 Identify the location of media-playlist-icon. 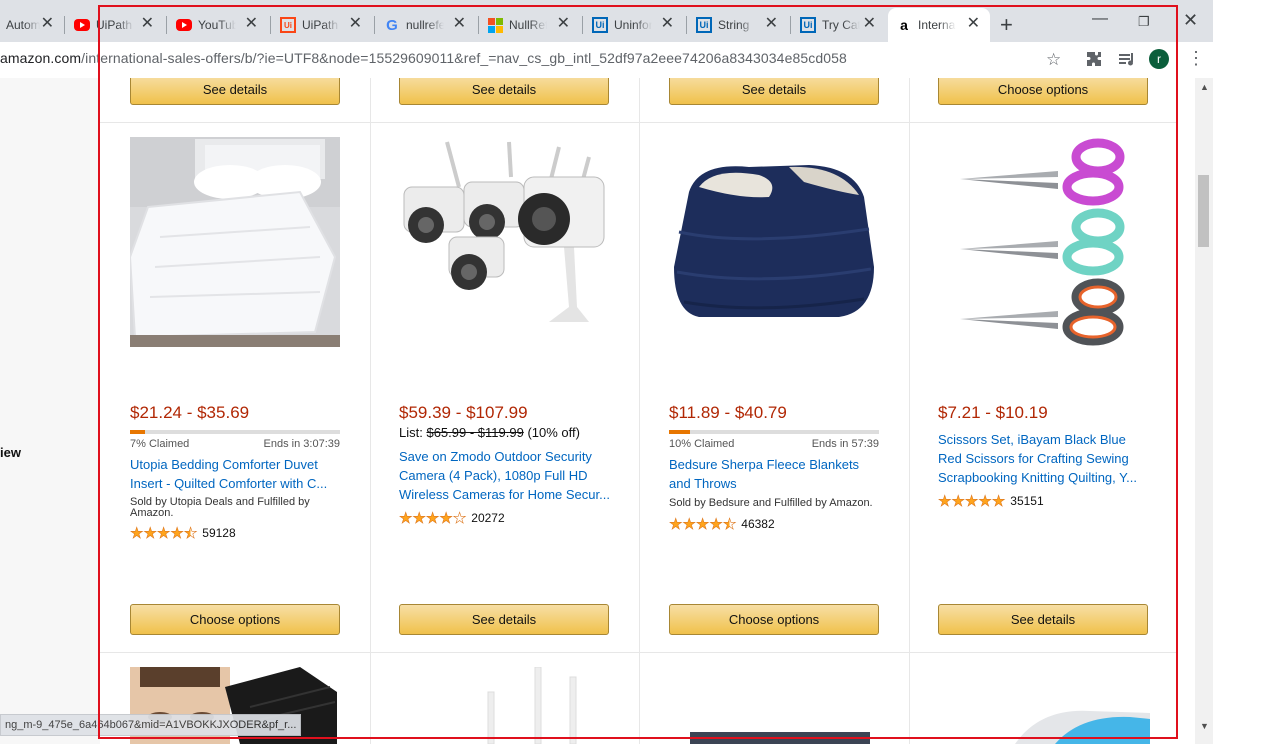
(1127, 61).